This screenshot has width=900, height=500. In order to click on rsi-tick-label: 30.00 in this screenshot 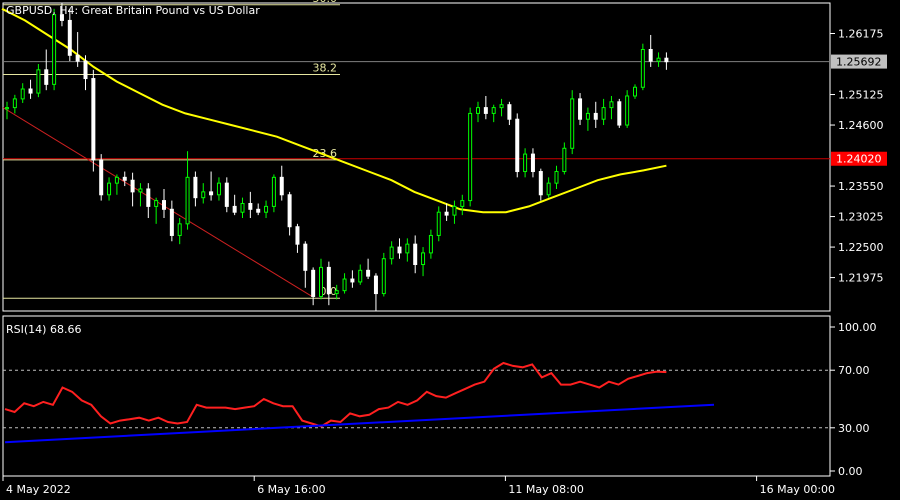, I will do `click(854, 428)`.